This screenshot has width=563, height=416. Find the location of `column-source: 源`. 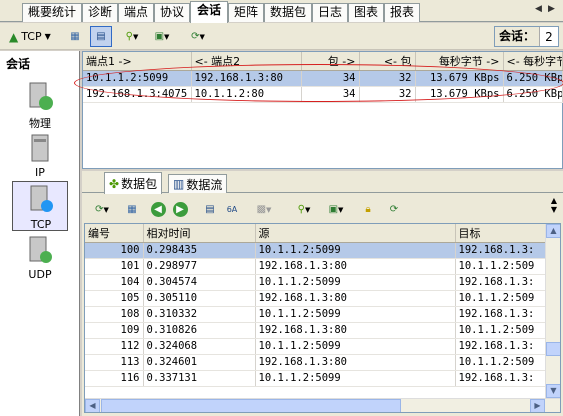

column-source: 源 is located at coordinates (355, 233).